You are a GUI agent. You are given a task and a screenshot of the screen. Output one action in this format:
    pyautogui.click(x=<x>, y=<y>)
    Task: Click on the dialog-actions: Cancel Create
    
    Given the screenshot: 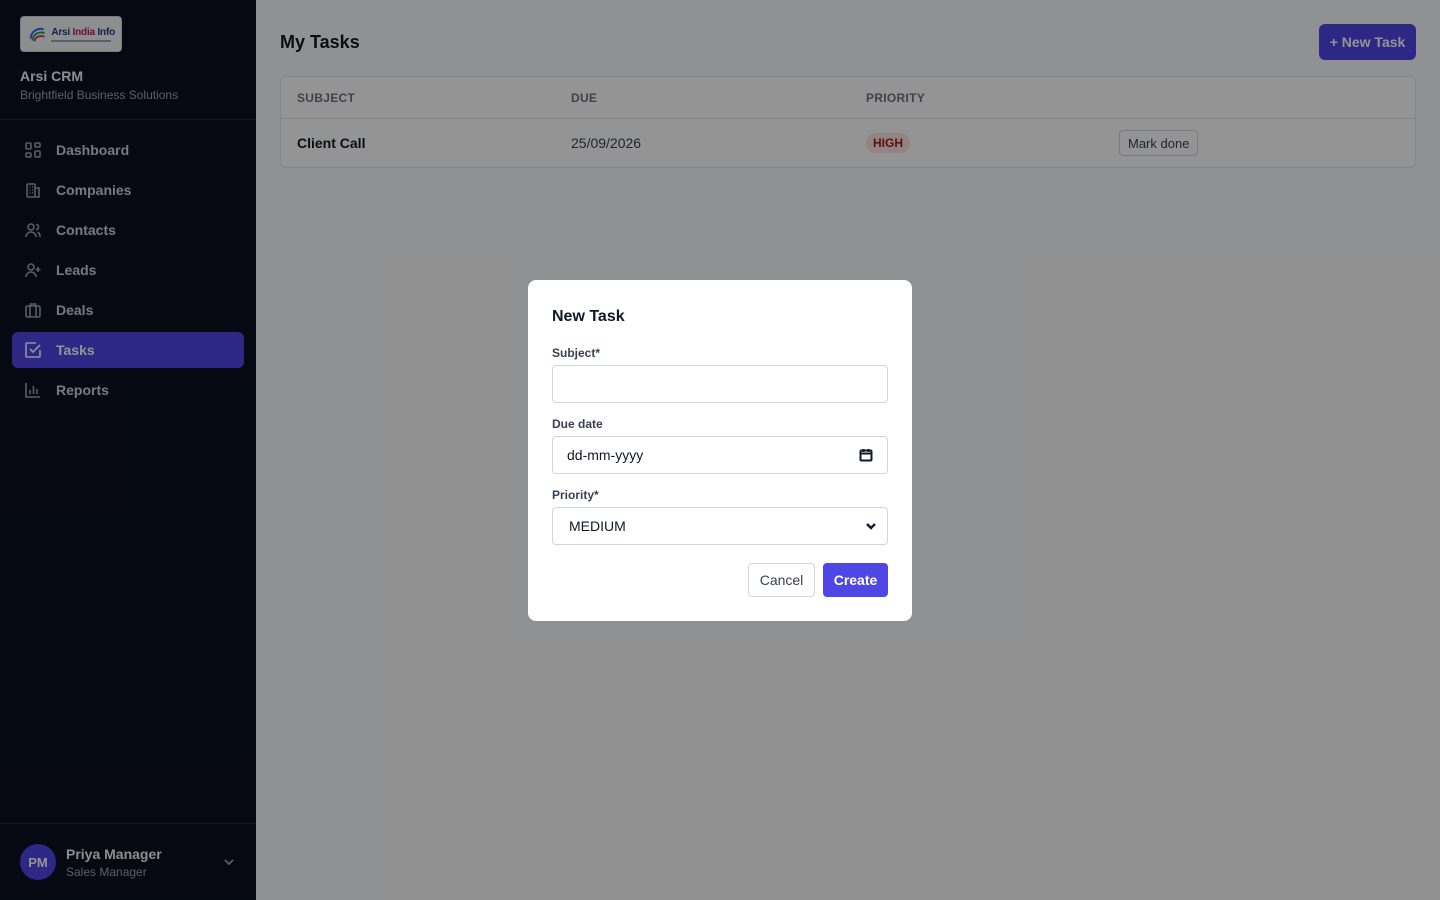 What is the action you would take?
    pyautogui.click(x=818, y=580)
    